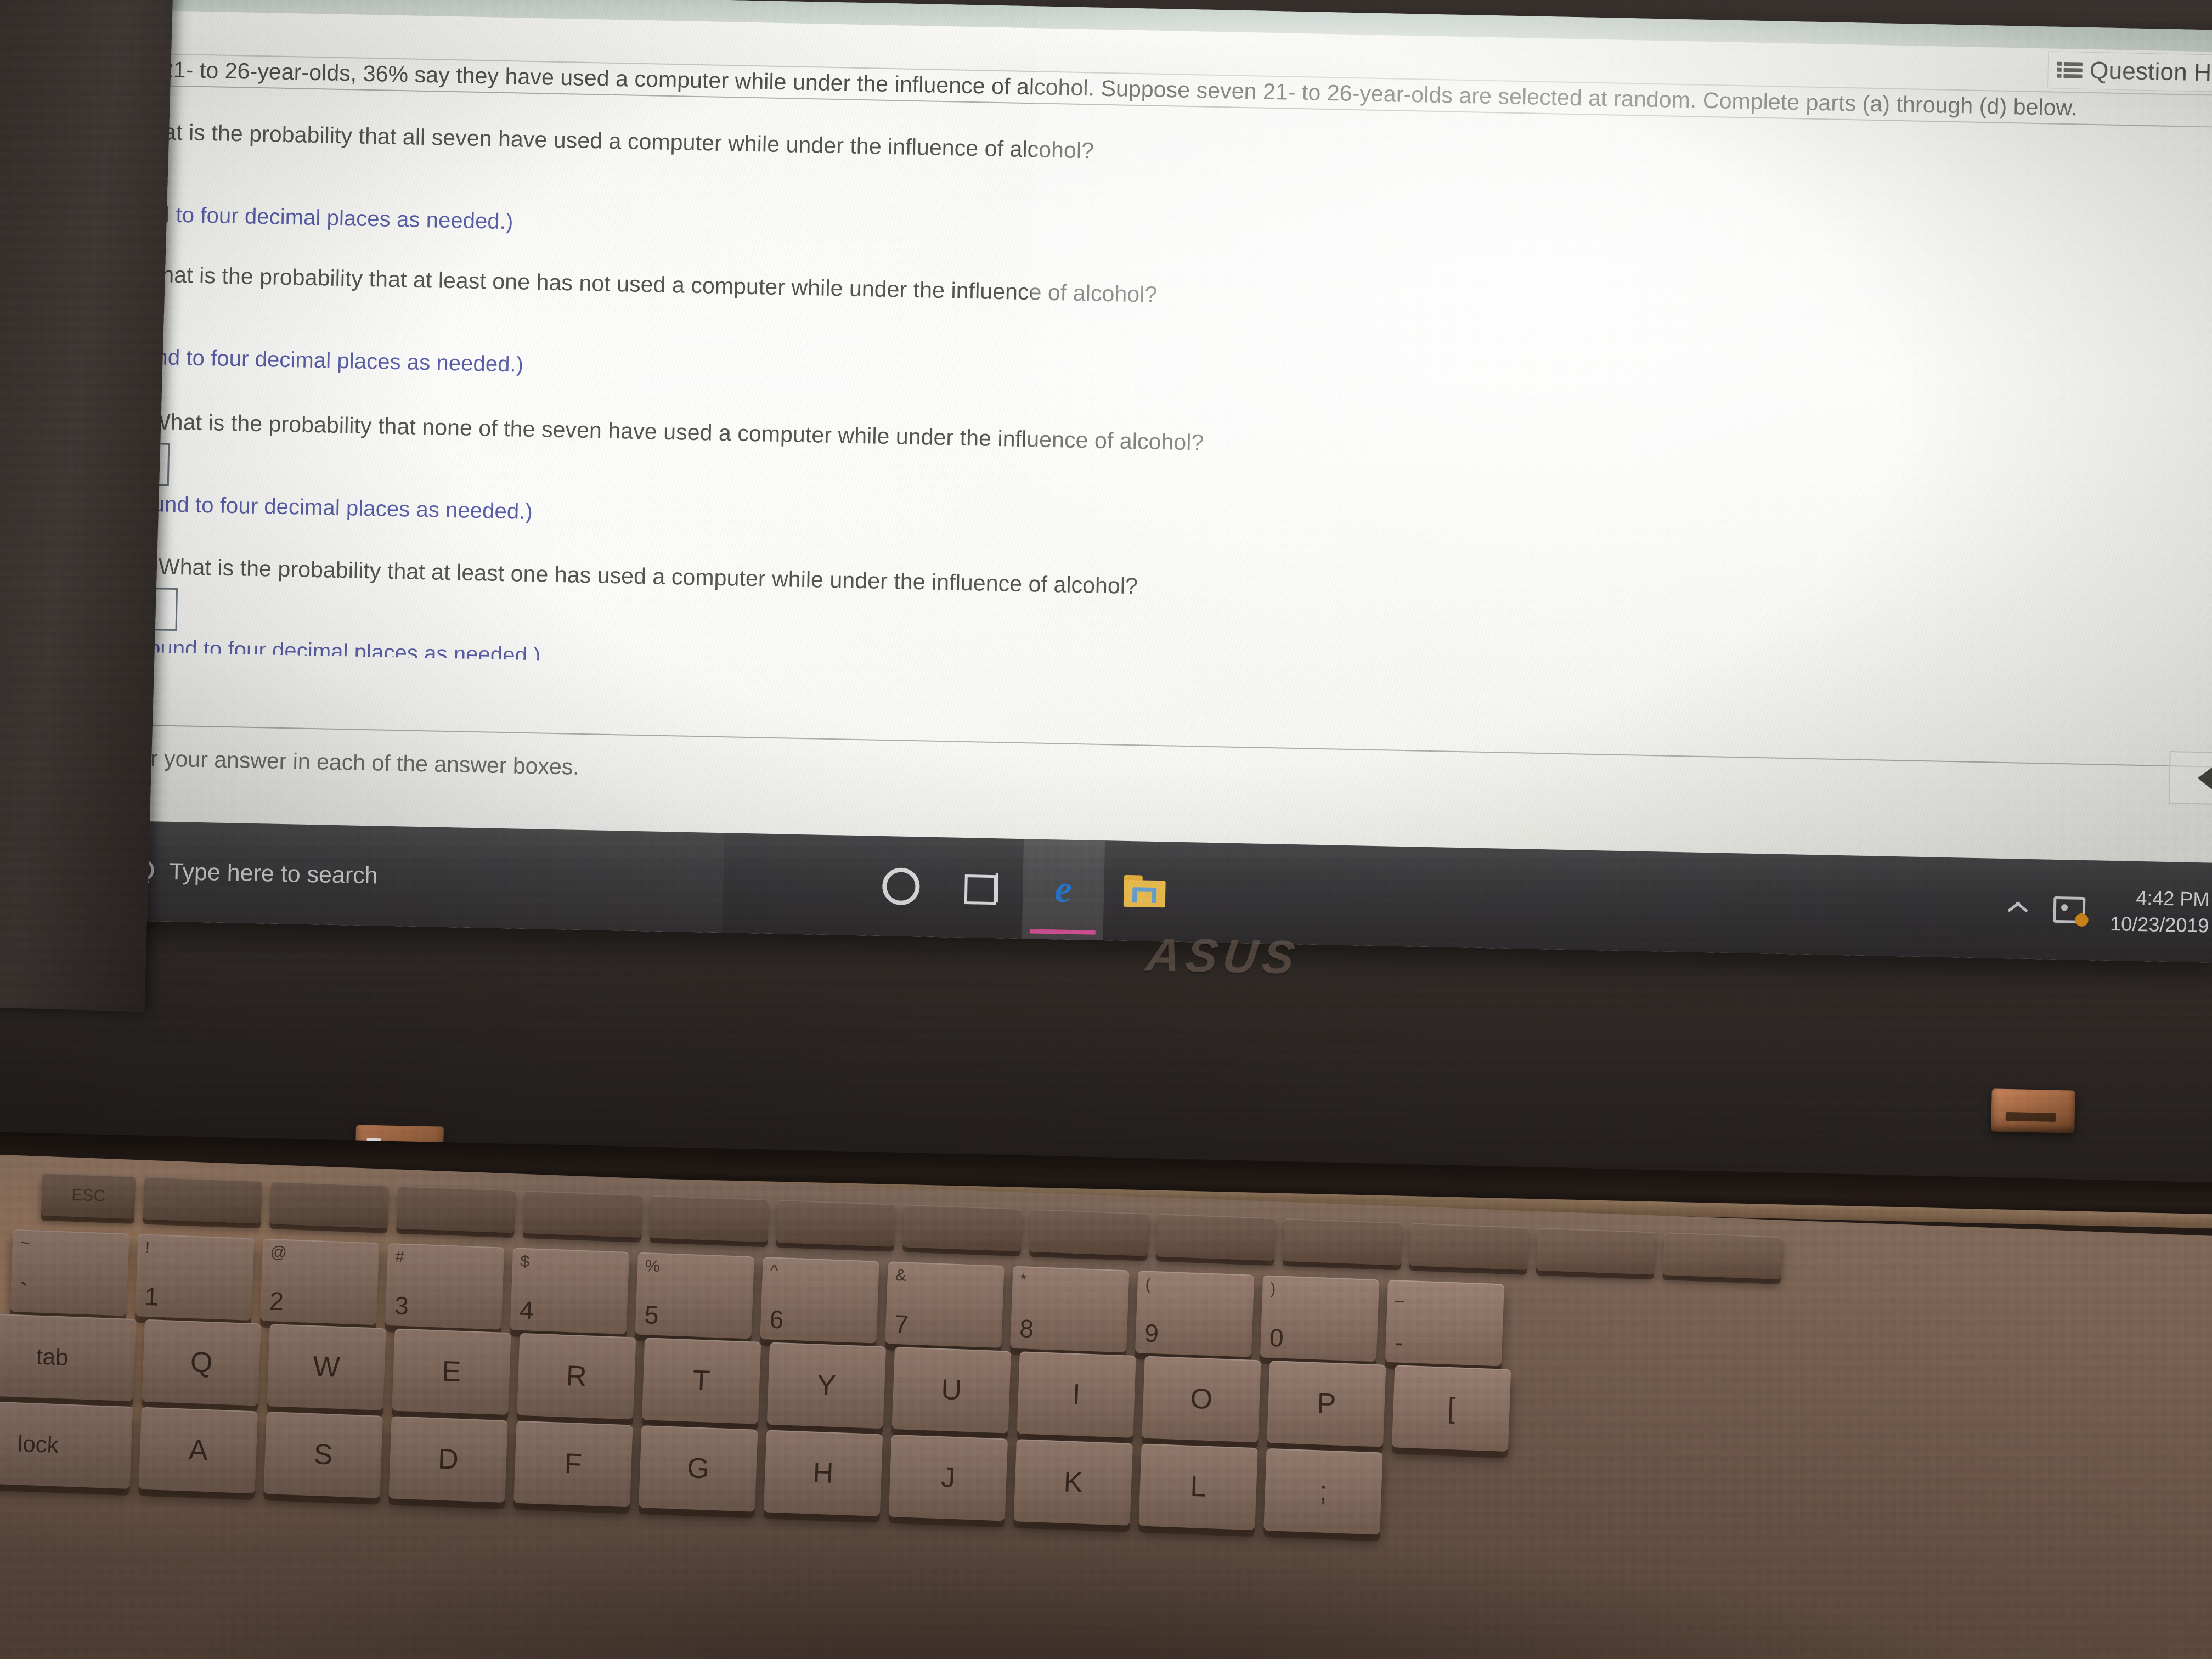 This screenshot has height=1659, width=2212. Describe the element at coordinates (274, 873) in the screenshot. I see `search-placeholder: Type here to search` at that location.